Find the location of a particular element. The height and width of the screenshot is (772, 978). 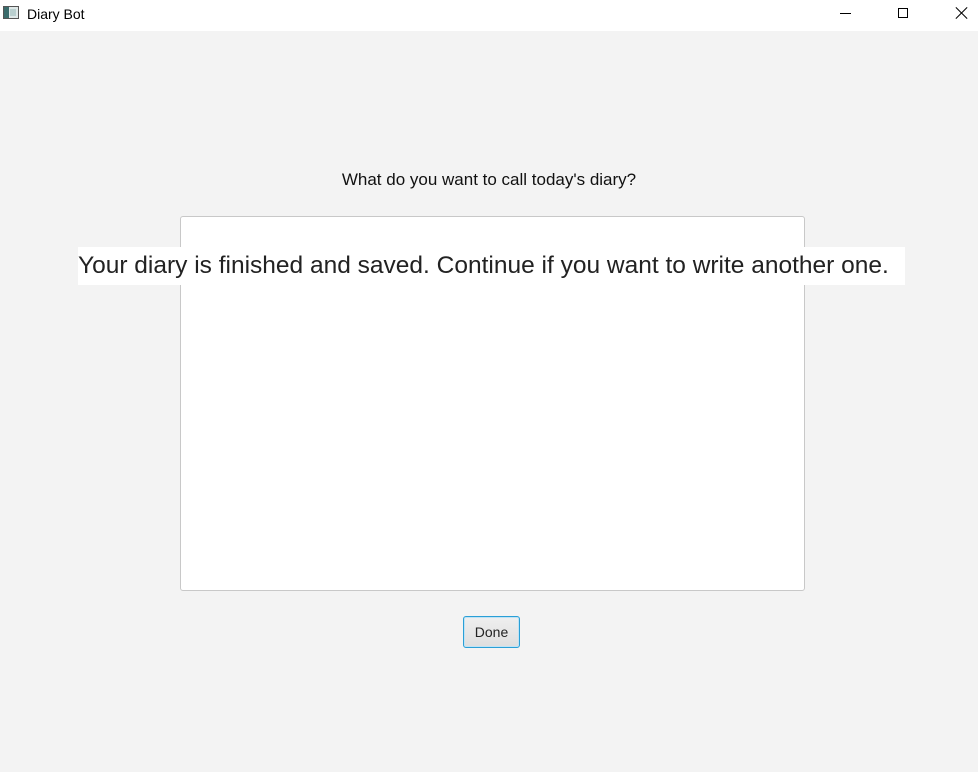

title-bar: Diary Bot is located at coordinates (489, 15).